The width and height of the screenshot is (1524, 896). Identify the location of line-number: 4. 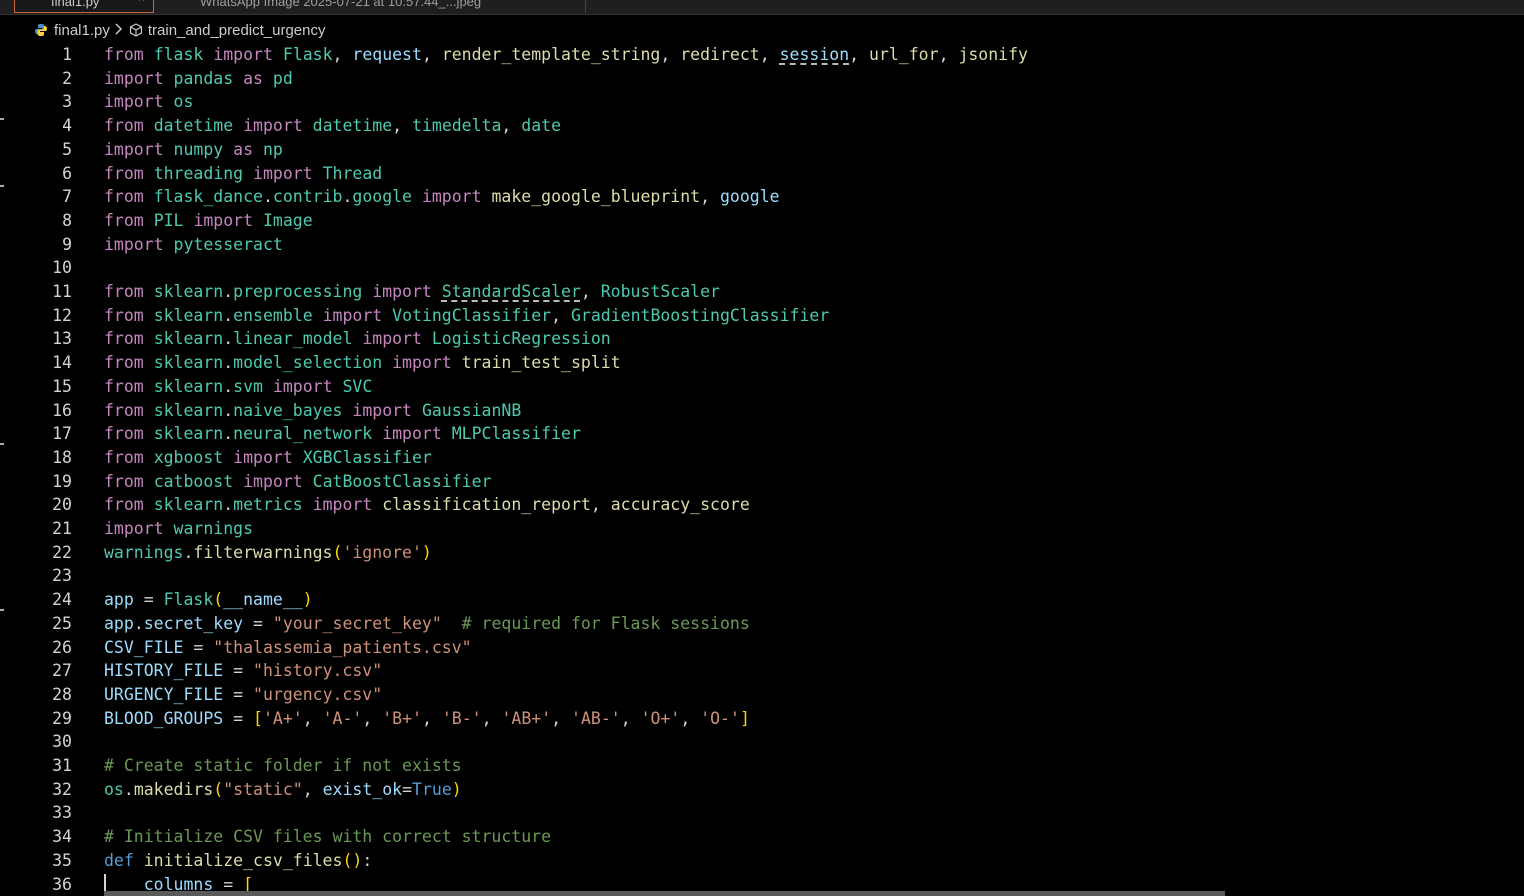
(67, 126).